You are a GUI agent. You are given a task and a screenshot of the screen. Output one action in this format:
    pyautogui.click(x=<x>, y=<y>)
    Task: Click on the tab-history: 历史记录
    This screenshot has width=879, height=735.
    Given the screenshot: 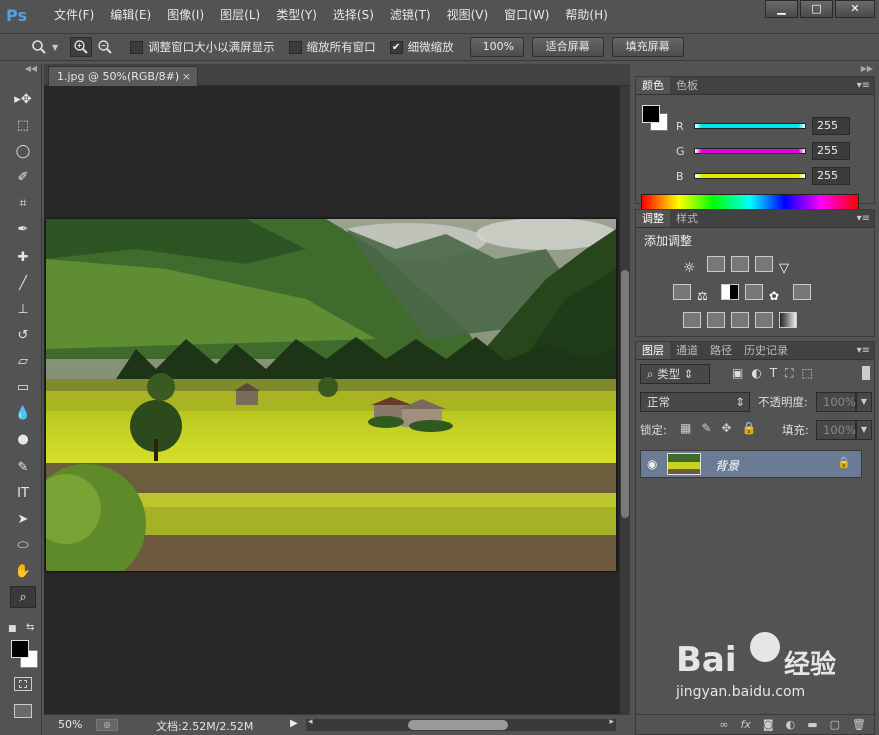 What is the action you would take?
    pyautogui.click(x=766, y=350)
    